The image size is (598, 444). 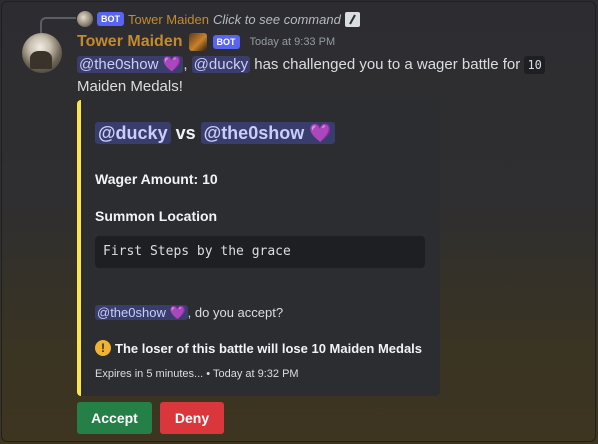 I want to click on embed-title: @ducky vs @the0show 💜, so click(x=215, y=133).